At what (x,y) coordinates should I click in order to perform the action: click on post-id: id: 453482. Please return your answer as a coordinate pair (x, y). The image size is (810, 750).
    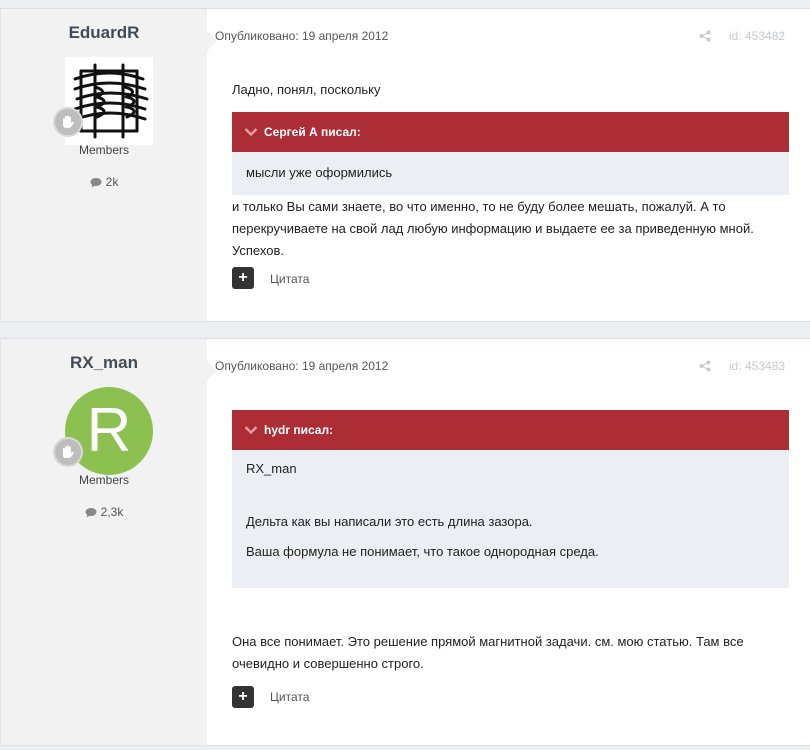
    Looking at the image, I should click on (757, 36).